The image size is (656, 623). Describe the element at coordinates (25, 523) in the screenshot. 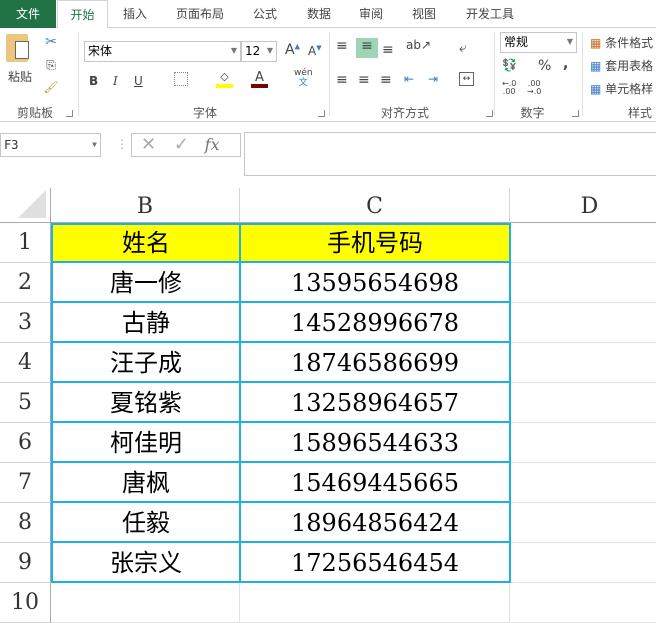

I see `row-header: 8` at that location.